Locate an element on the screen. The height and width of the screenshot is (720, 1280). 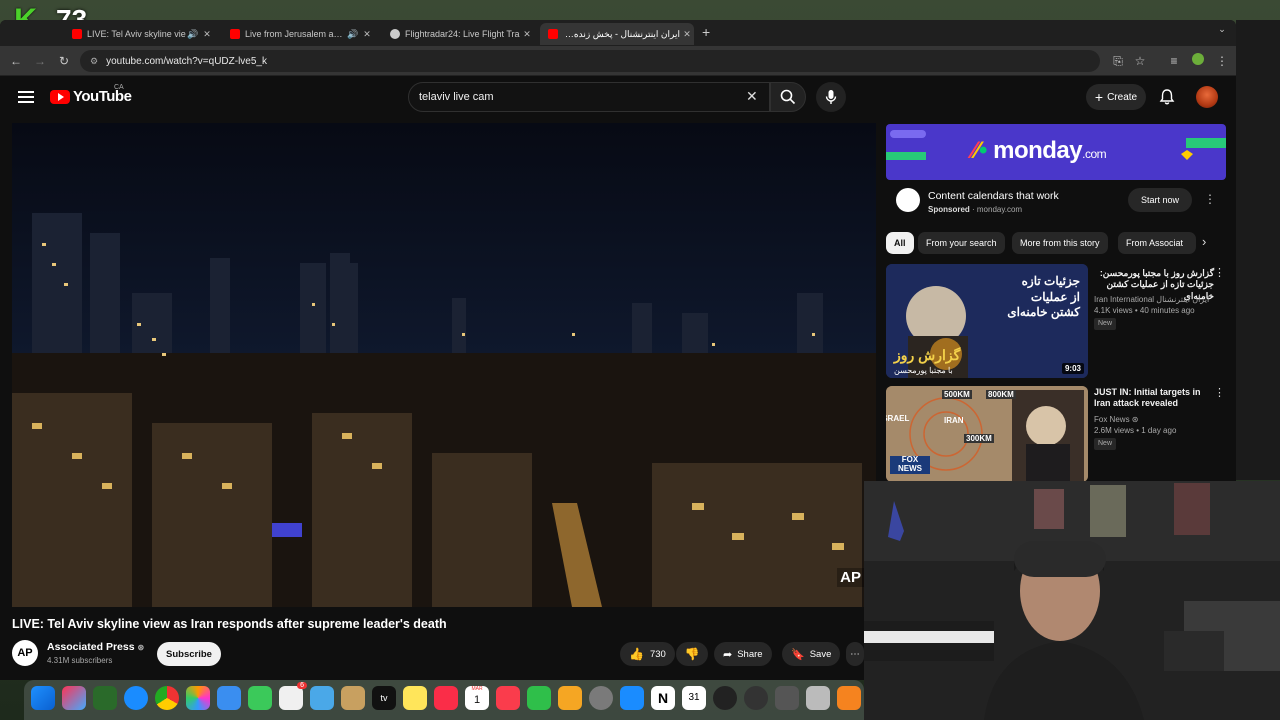
tab-search-icon: ⌄ is located at coordinates (1222, 32).